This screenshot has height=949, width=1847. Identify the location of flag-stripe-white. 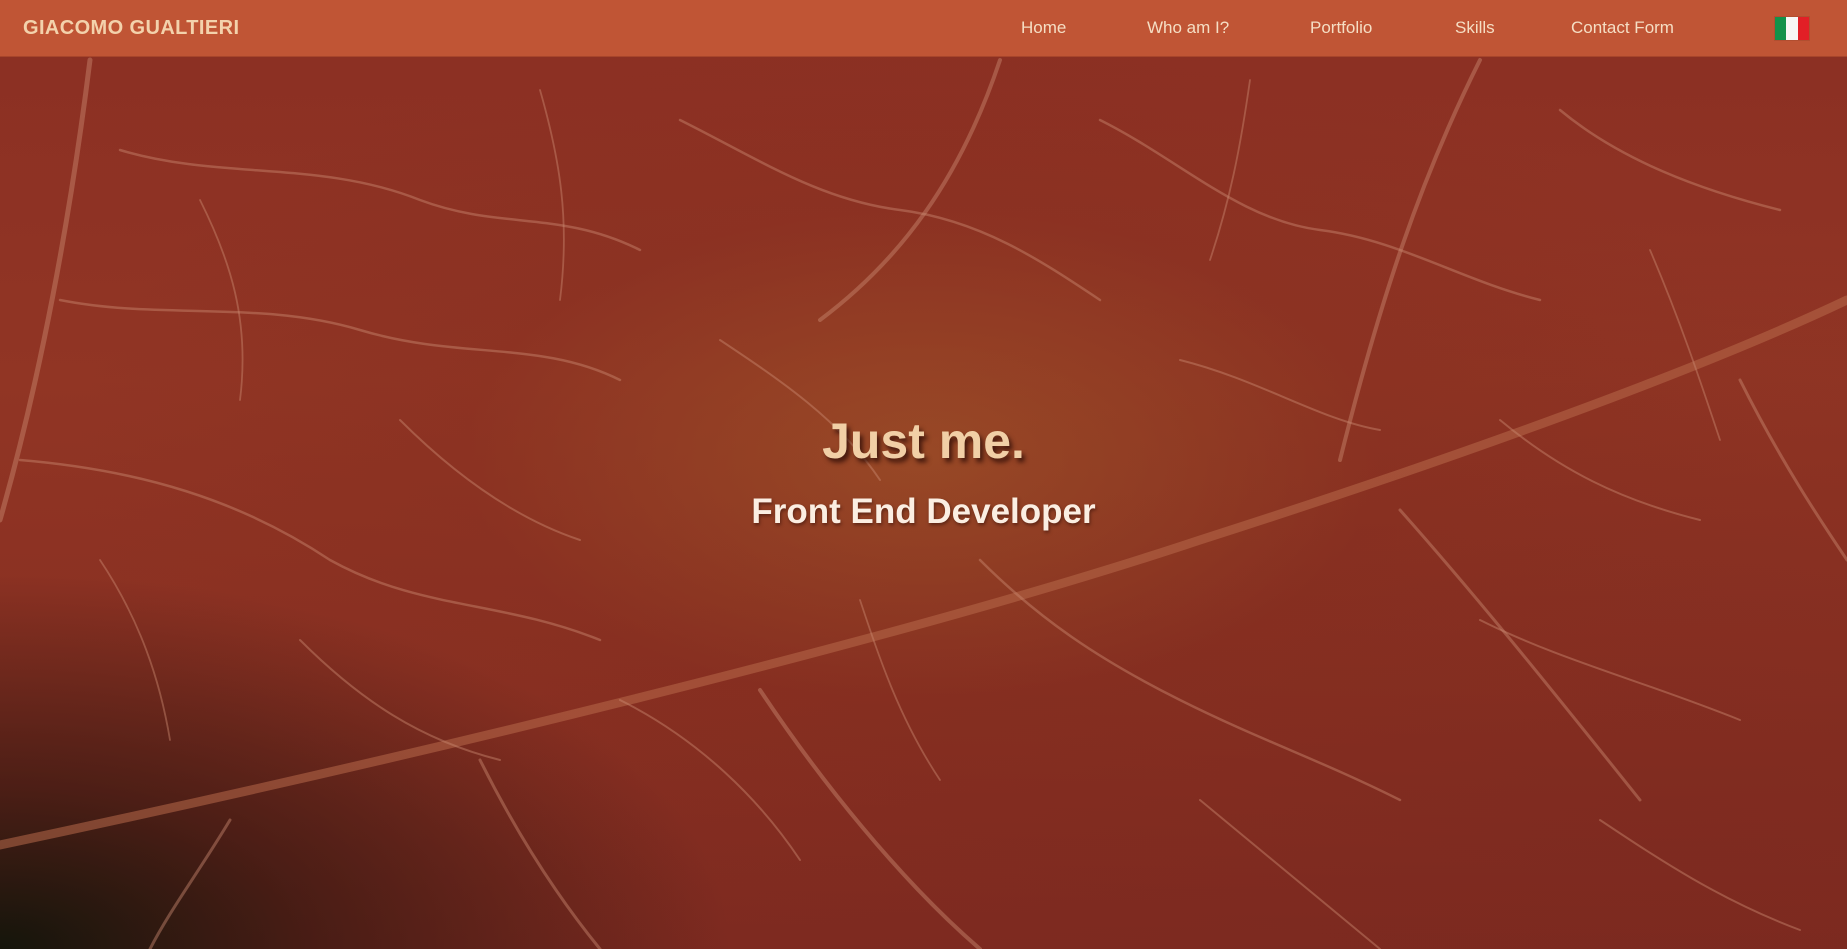
(1792, 28).